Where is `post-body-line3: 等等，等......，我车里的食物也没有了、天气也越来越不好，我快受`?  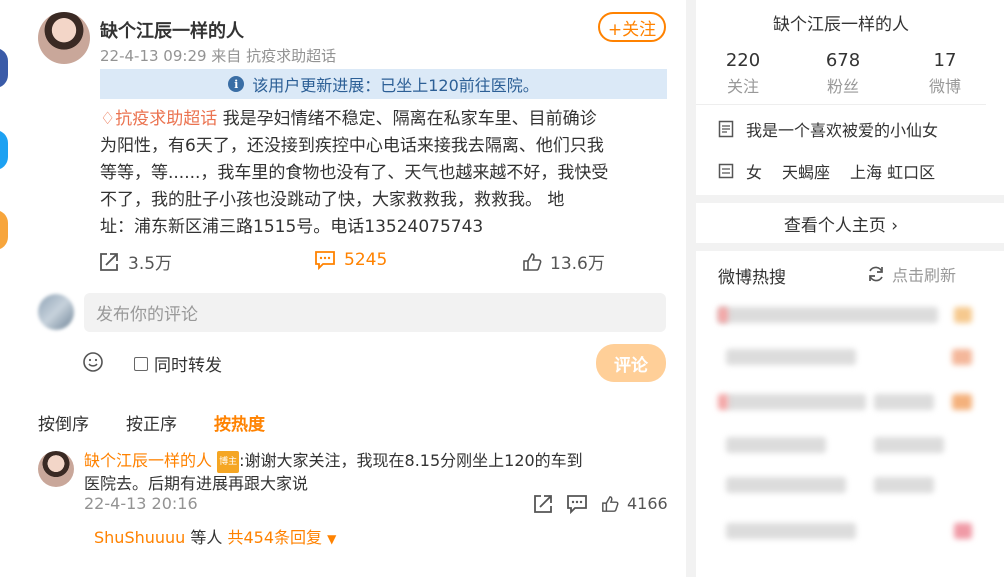 post-body-line3: 等等，等......，我车里的食物也没有了、天气也越来越不好，我快受 is located at coordinates (354, 173).